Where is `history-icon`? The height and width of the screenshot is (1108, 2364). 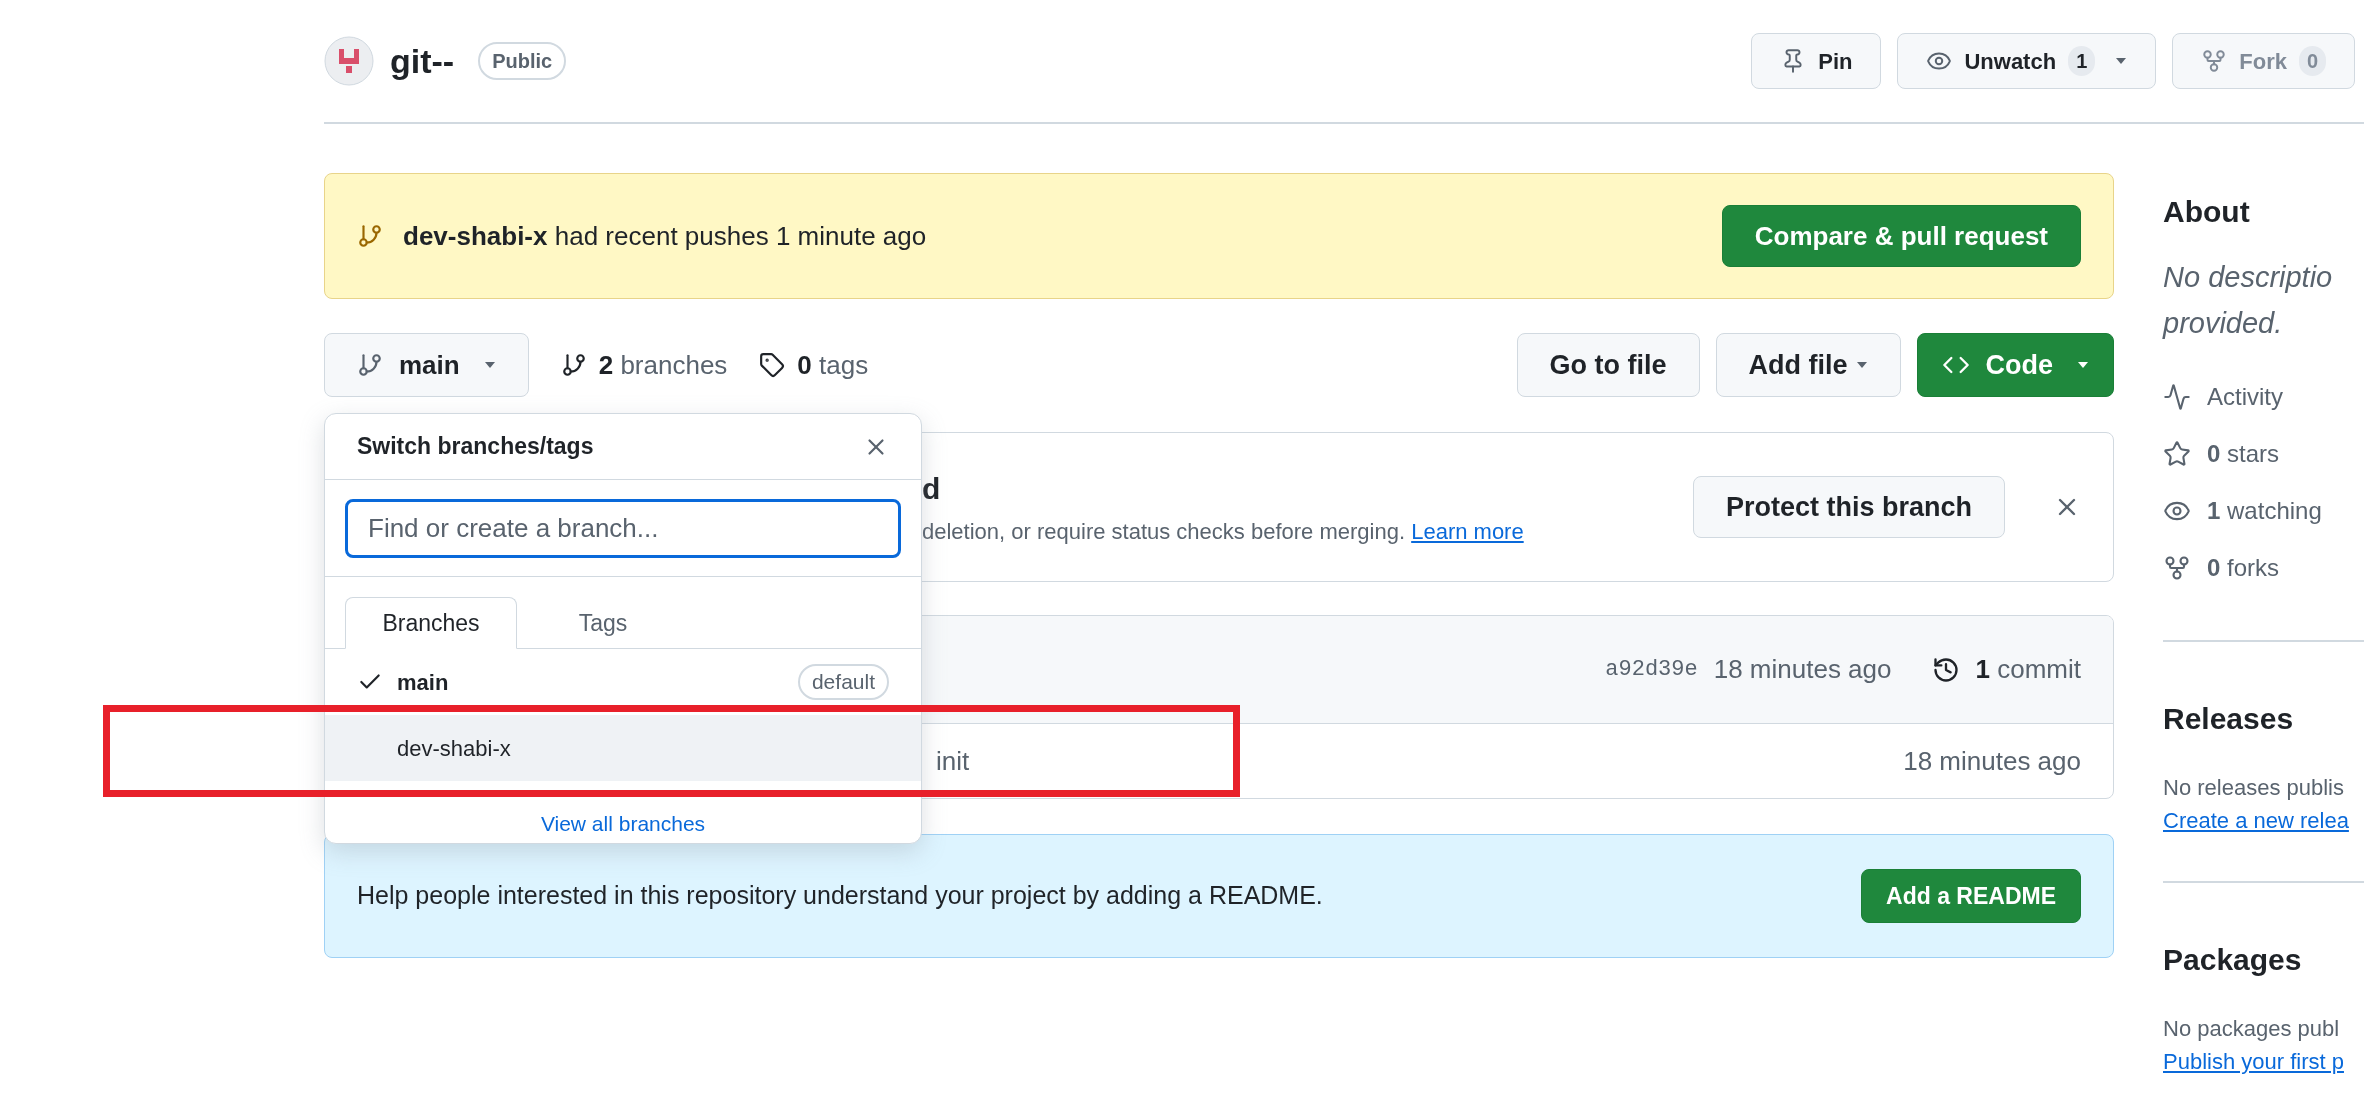
history-icon is located at coordinates (1945, 669).